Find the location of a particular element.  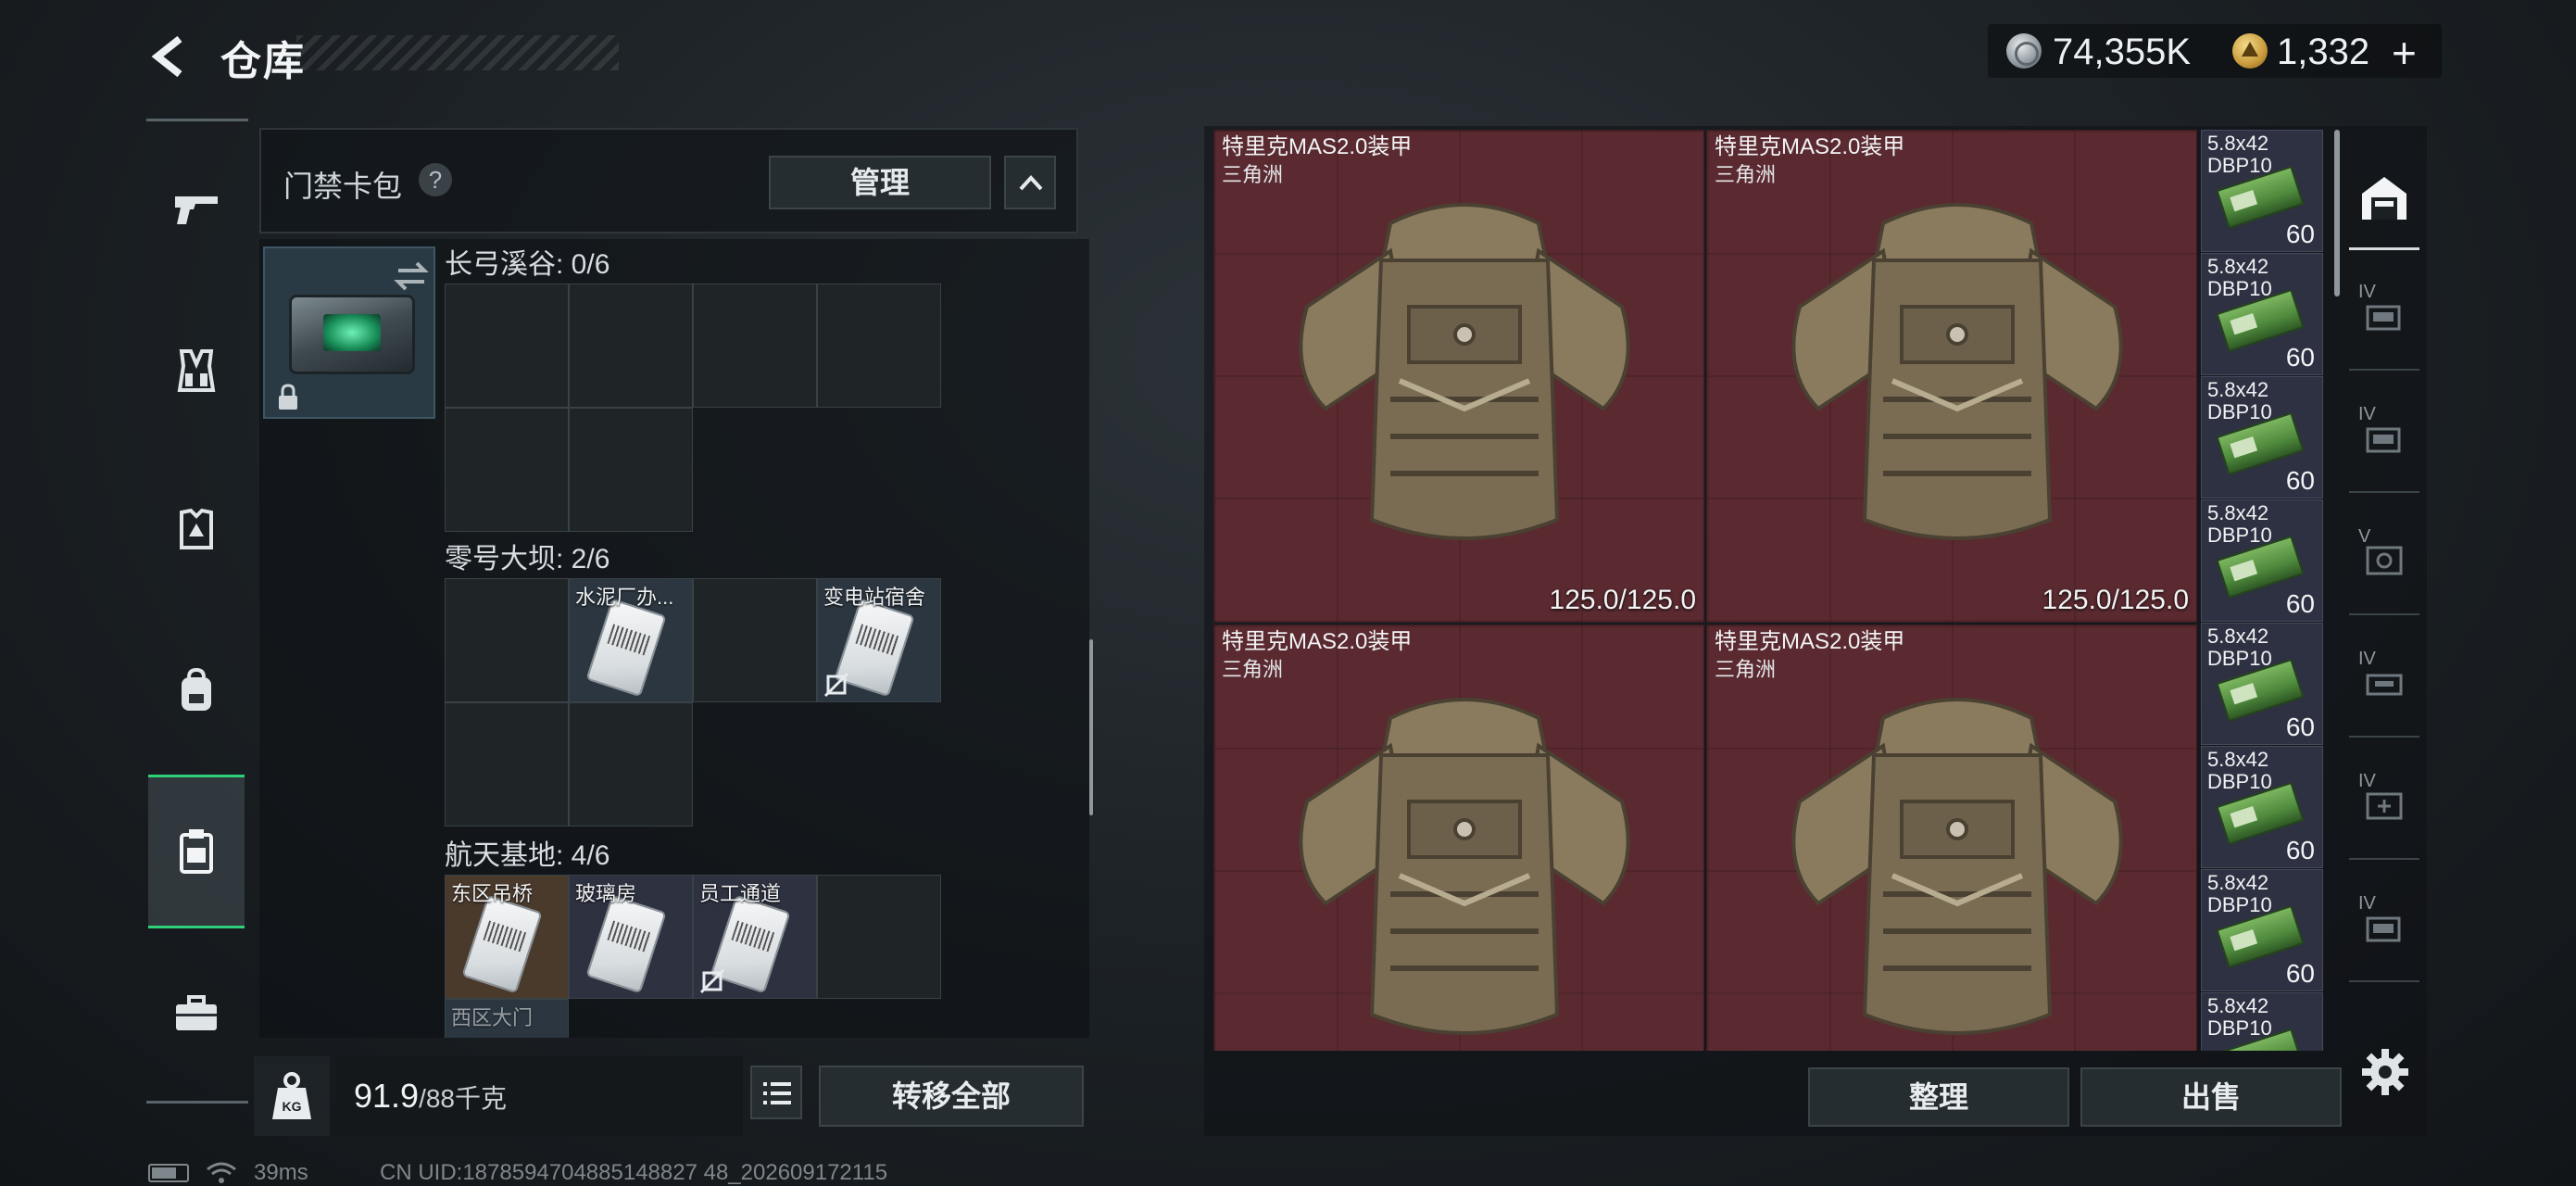

map-label-hangtian: 航天基地: 4/6 is located at coordinates (527, 855).